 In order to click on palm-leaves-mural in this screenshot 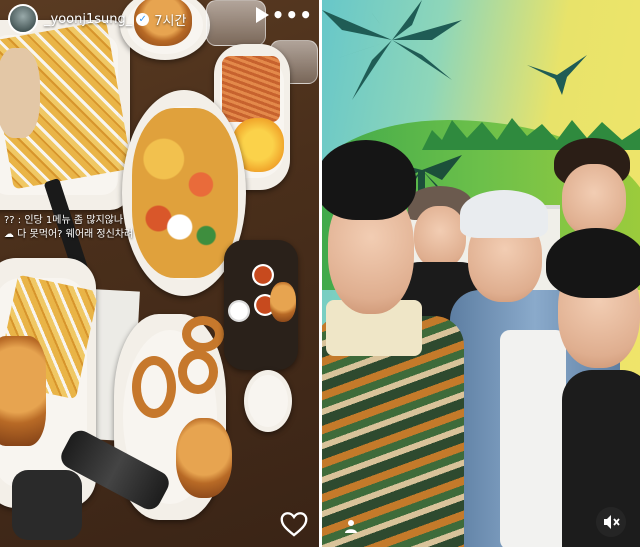, I will do `click(392, 50)`.